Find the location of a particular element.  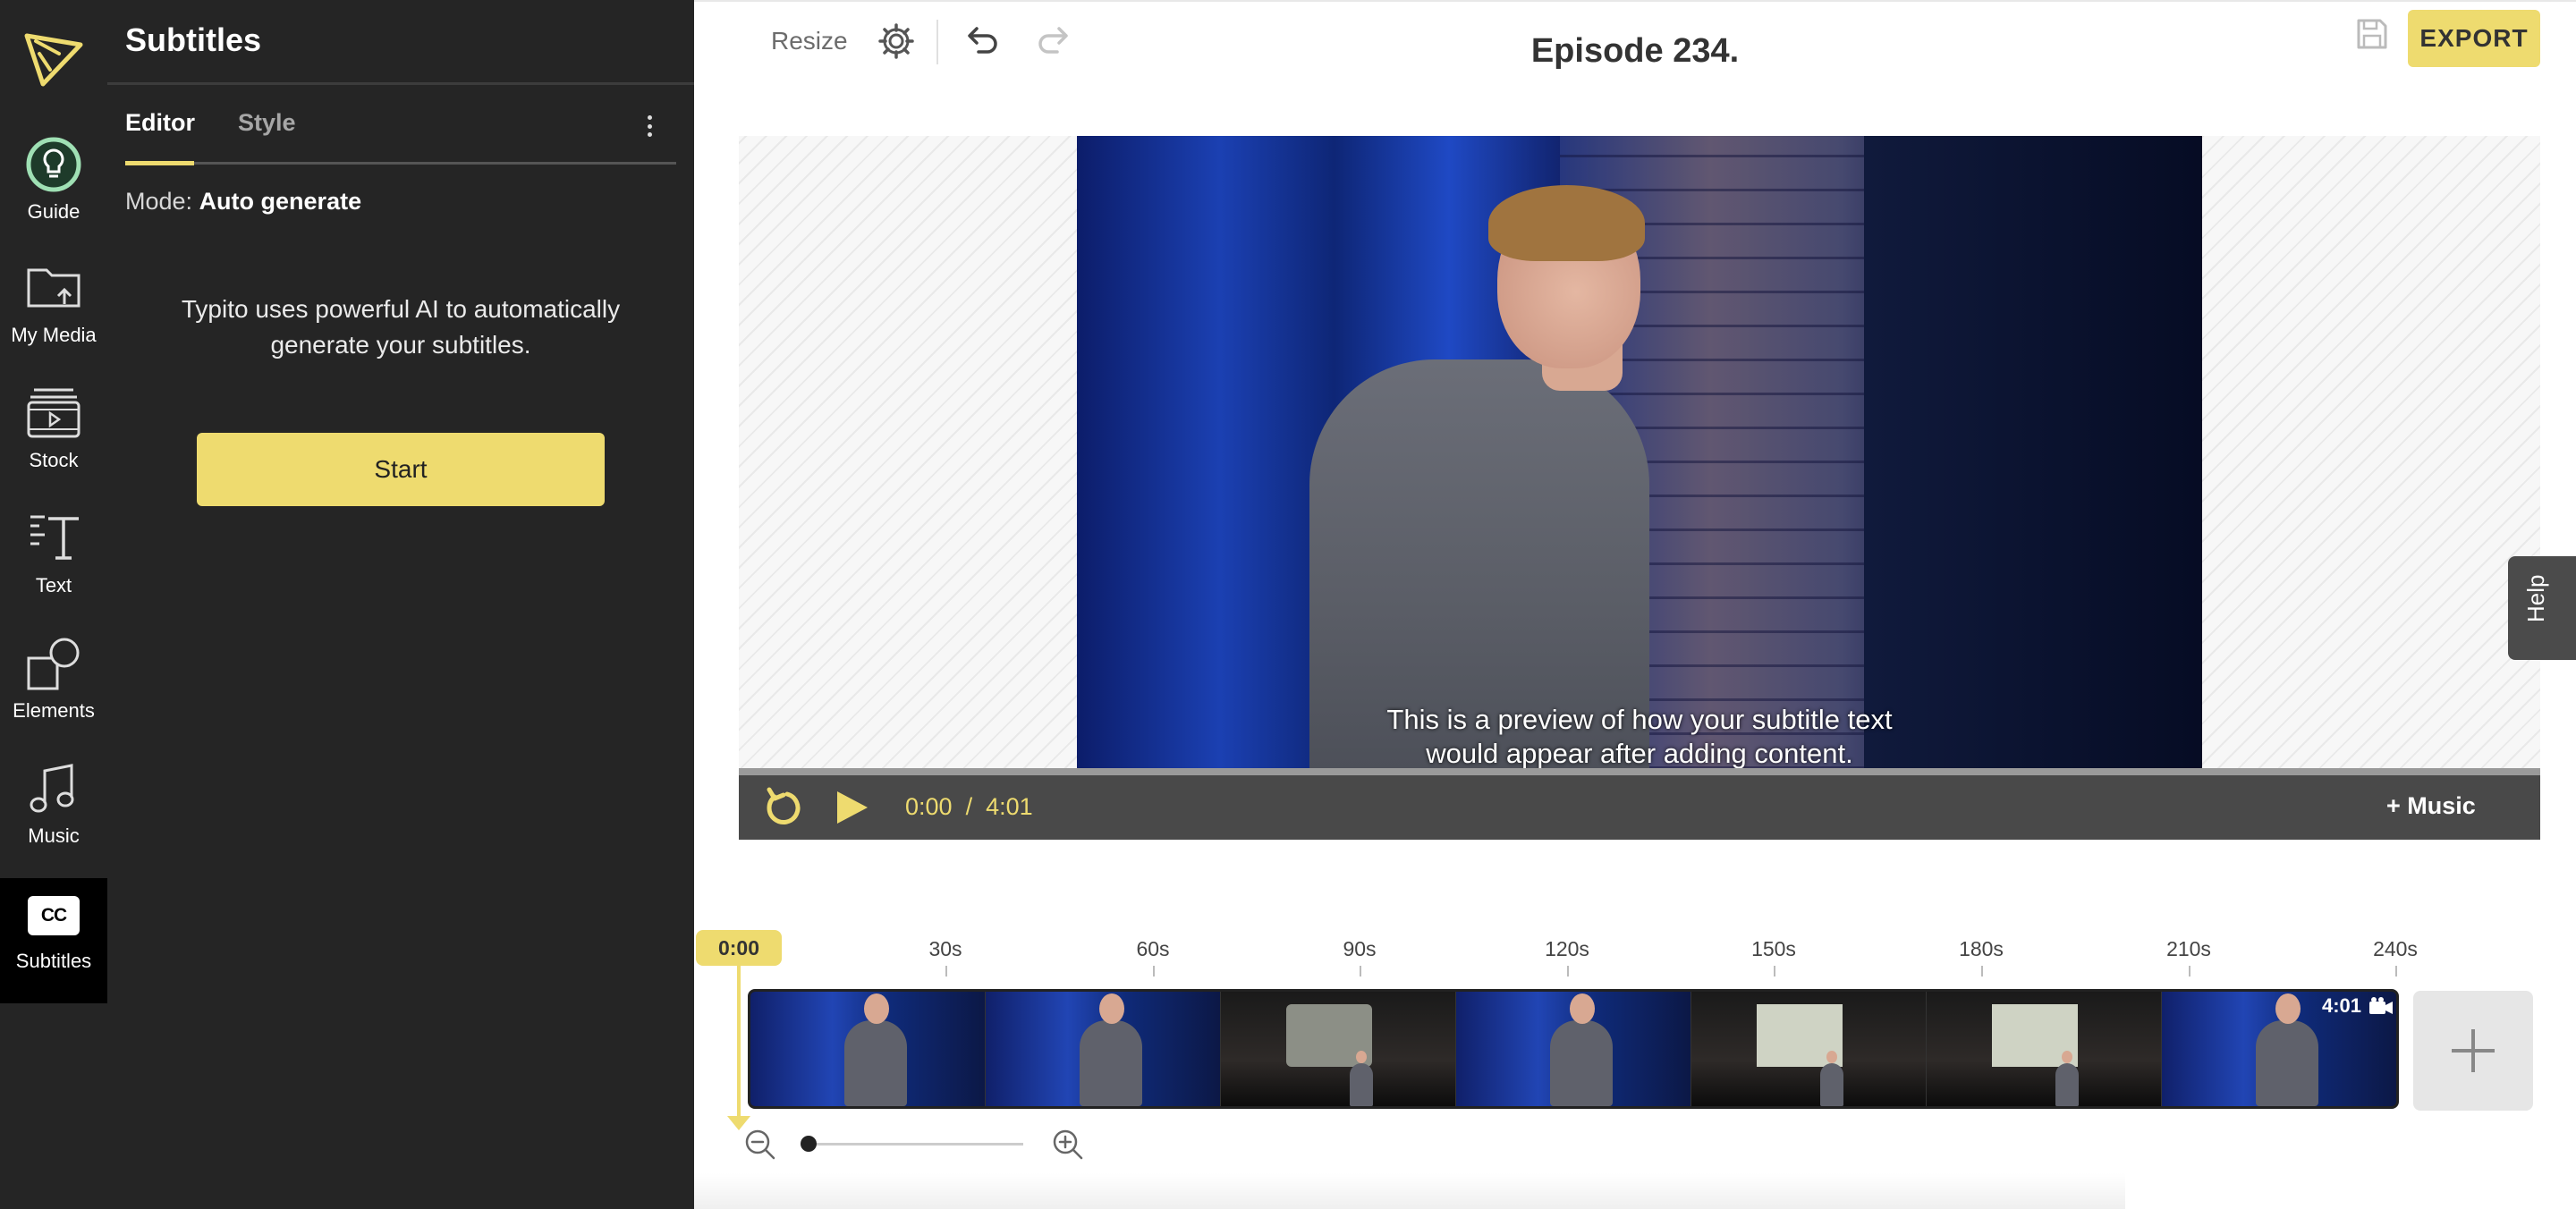

help-tab: Help is located at coordinates (2542, 608).